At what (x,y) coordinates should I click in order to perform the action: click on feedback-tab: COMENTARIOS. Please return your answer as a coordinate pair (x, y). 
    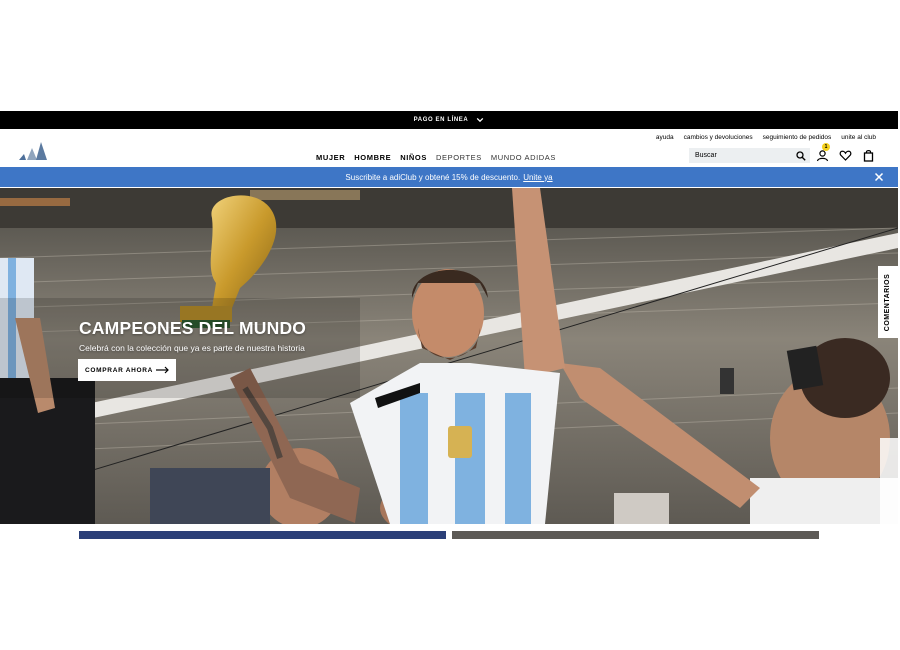
    Looking at the image, I should click on (888, 302).